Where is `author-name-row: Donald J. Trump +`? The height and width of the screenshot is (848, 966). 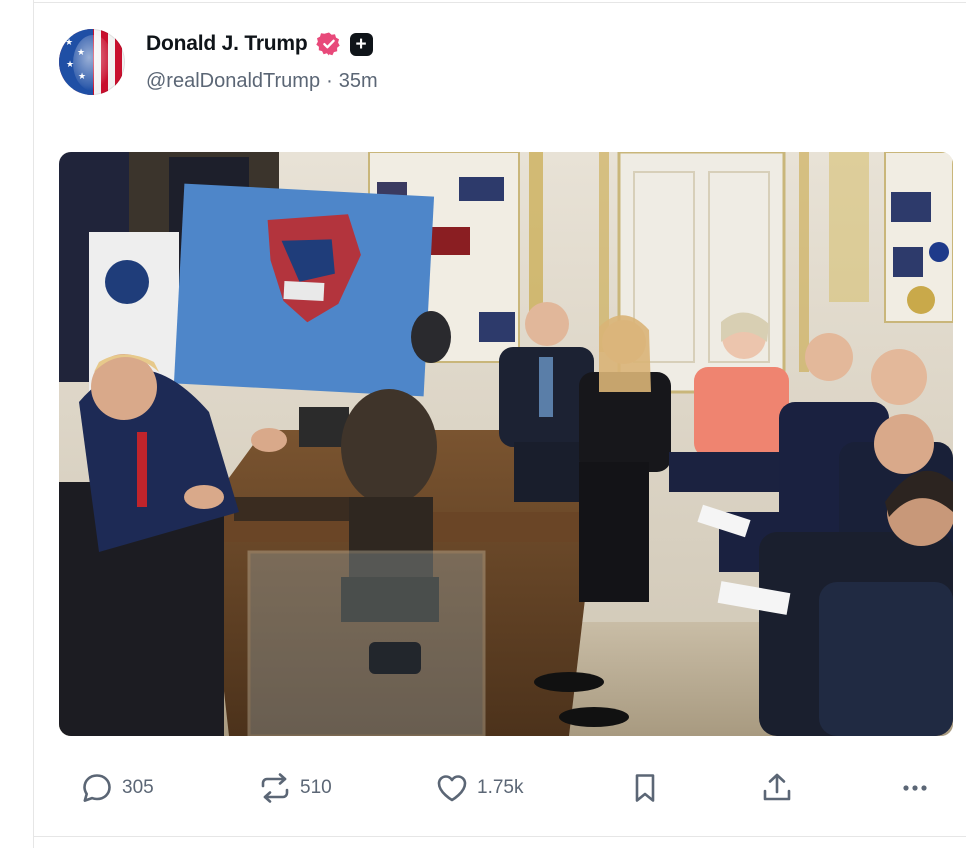 author-name-row: Donald J. Trump + is located at coordinates (259, 44).